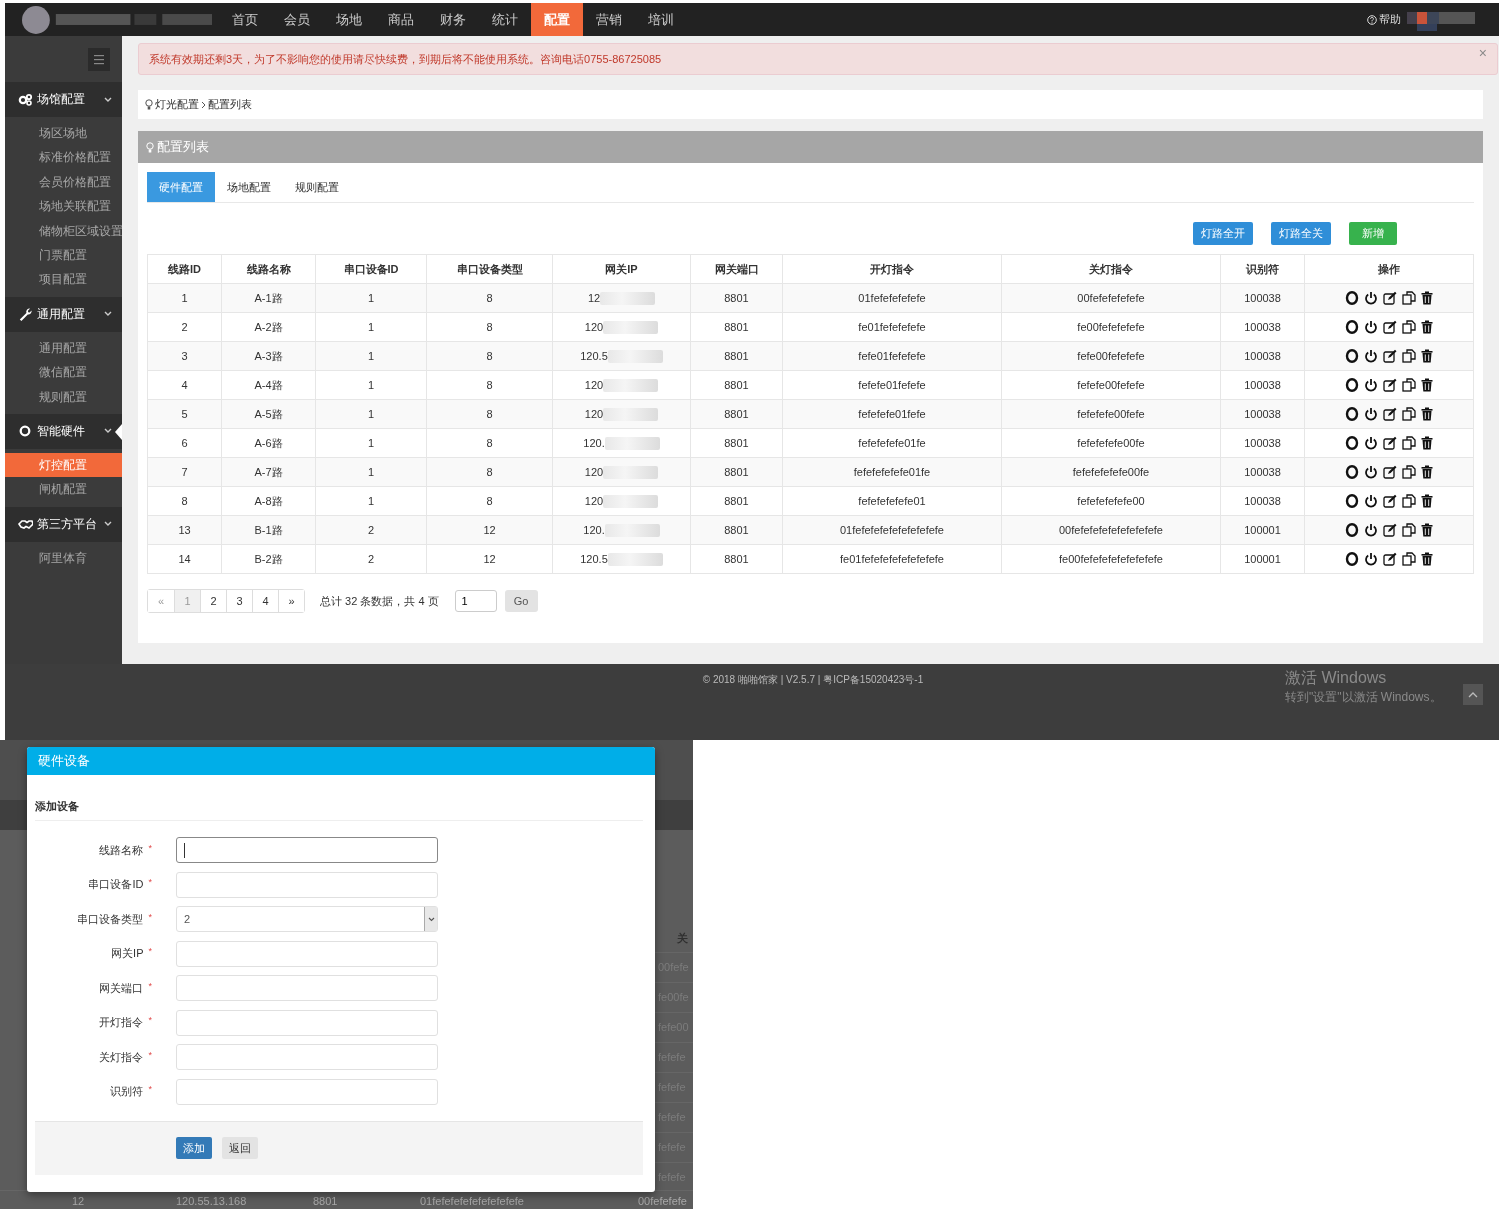  What do you see at coordinates (63, 348) in the screenshot?
I see `menu-item: 通用配置` at bounding box center [63, 348].